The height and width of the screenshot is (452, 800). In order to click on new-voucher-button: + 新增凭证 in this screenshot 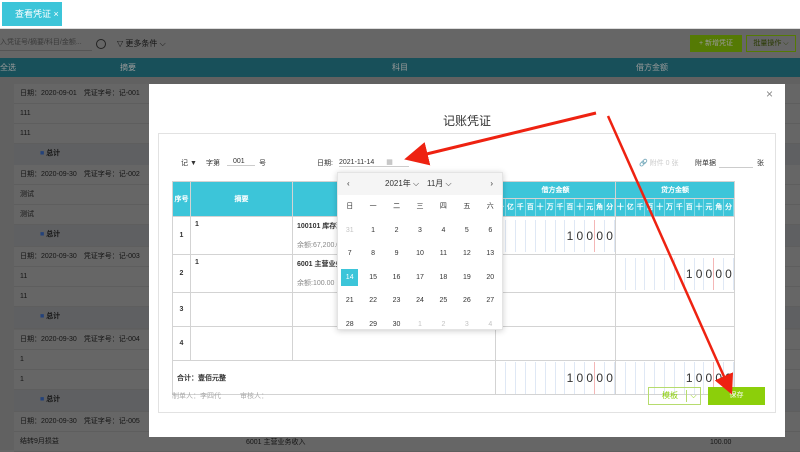, I will do `click(716, 43)`.